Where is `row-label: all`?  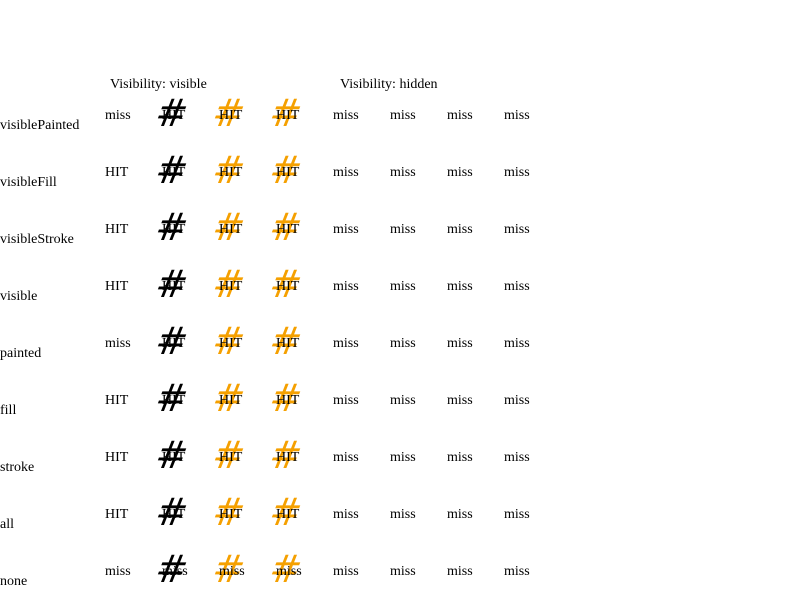
row-label: all is located at coordinates (7, 524).